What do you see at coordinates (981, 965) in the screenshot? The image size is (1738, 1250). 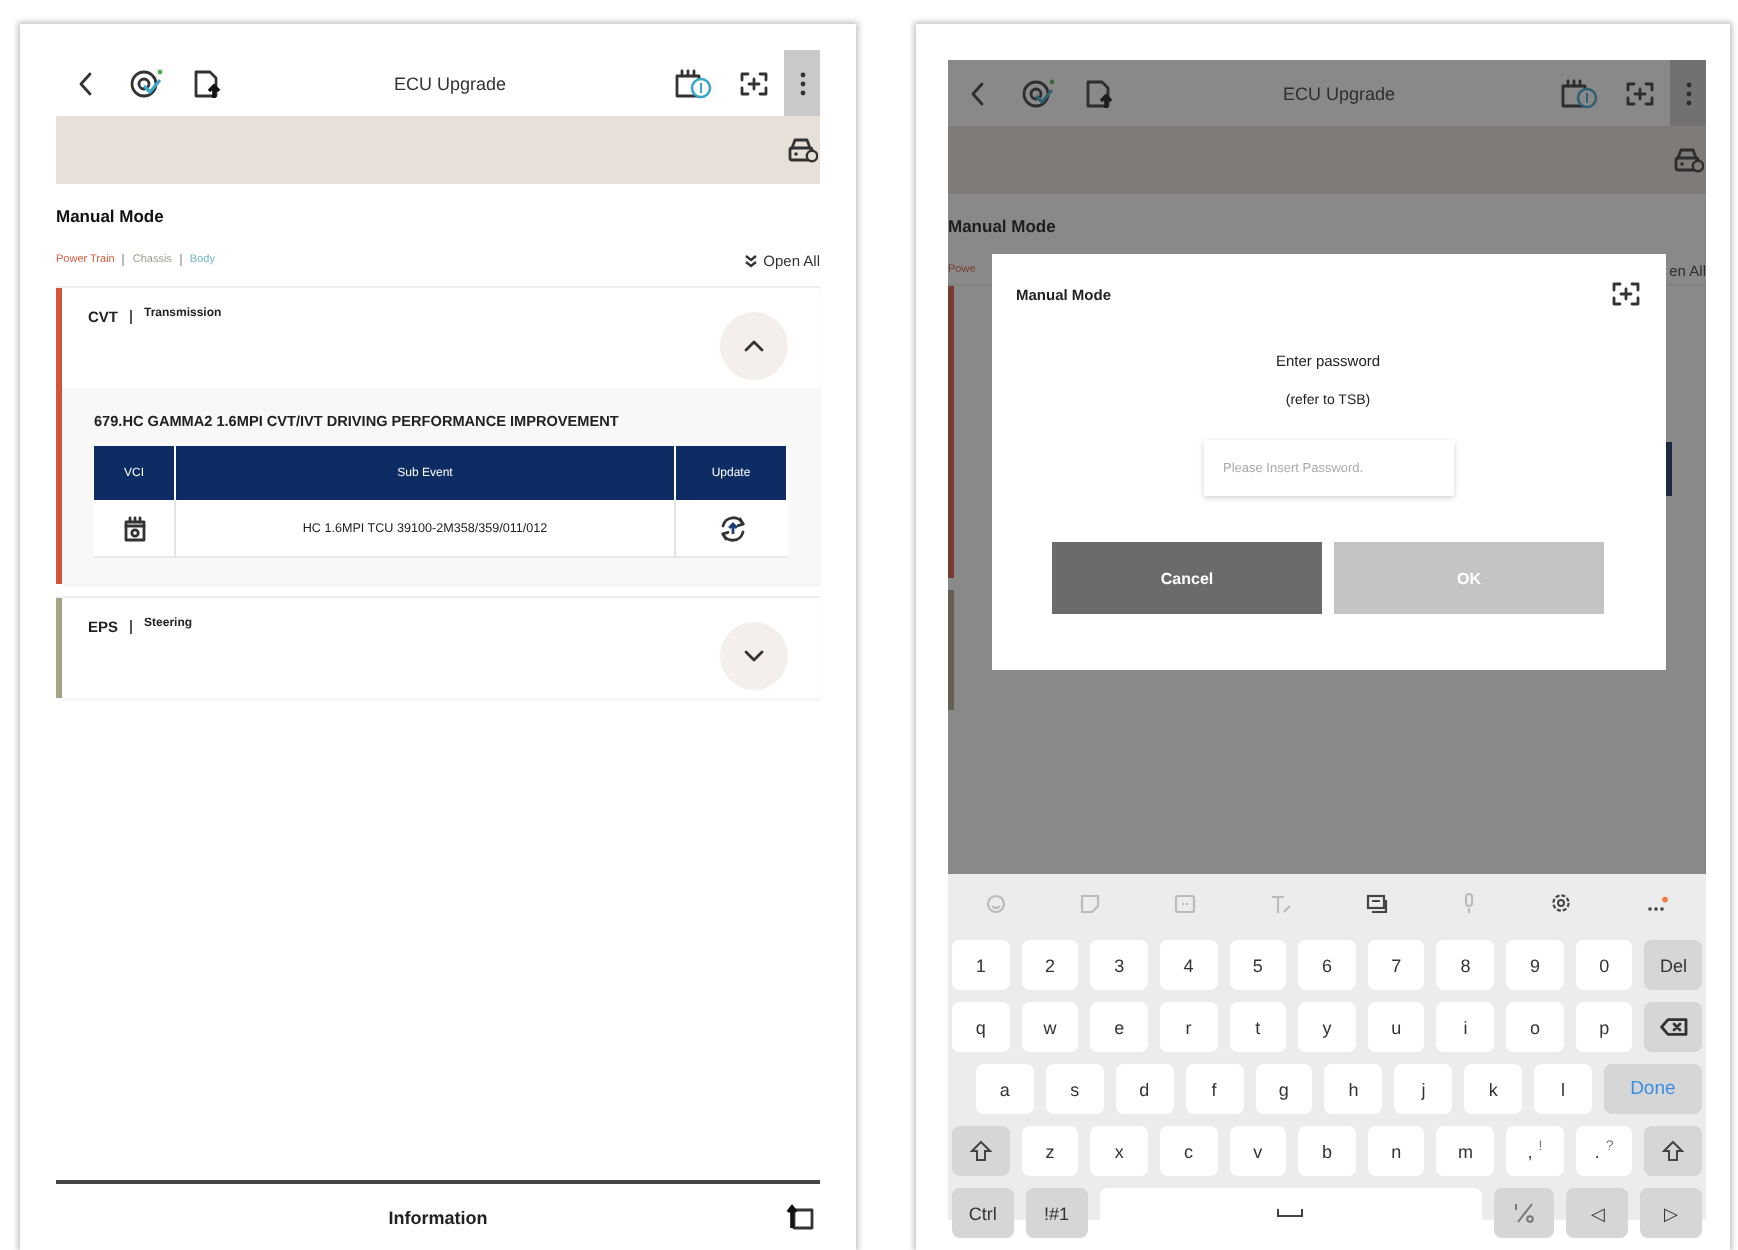 I see `keyboard-key: 1` at bounding box center [981, 965].